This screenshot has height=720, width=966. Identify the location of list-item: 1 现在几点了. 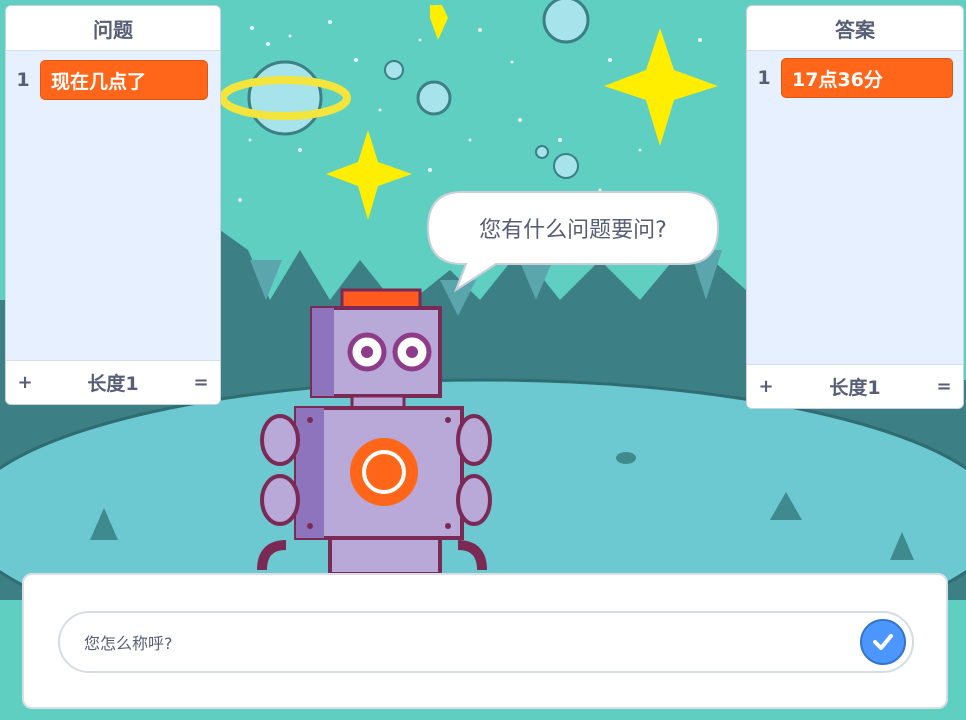
(113, 80).